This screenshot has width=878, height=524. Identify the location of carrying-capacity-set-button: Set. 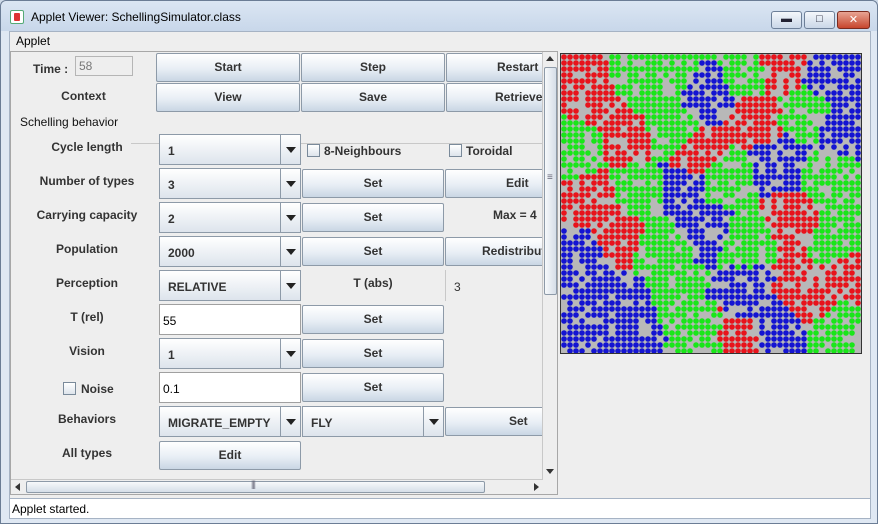
(373, 217).